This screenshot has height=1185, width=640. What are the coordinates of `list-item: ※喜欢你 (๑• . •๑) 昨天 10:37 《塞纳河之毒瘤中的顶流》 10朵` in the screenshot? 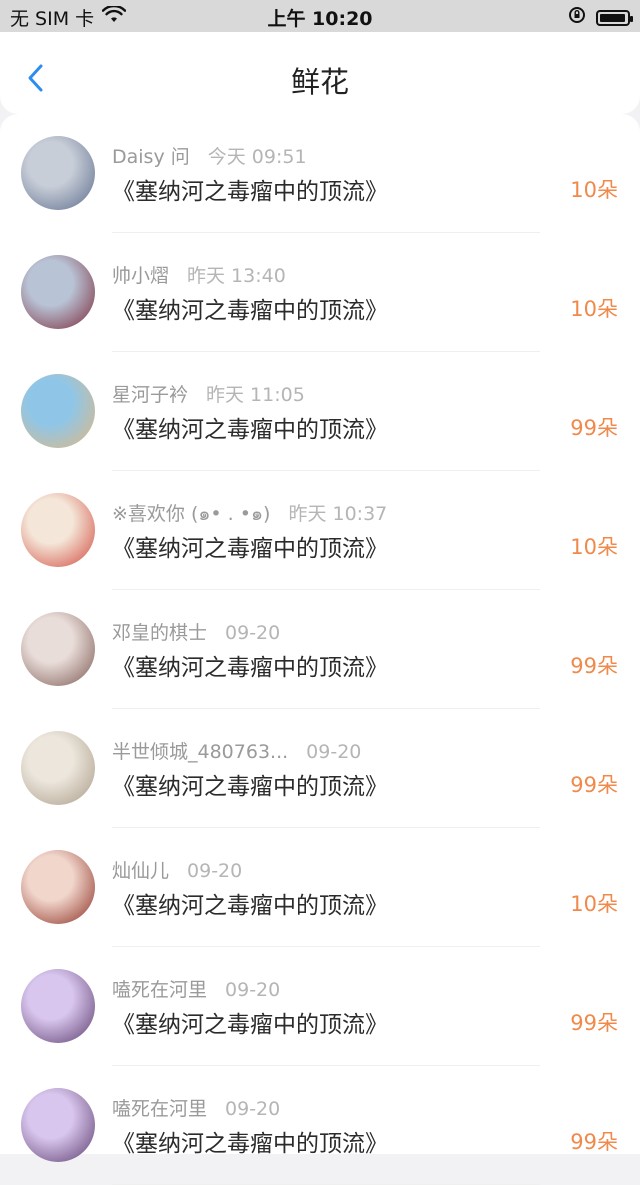 It's located at (320, 530).